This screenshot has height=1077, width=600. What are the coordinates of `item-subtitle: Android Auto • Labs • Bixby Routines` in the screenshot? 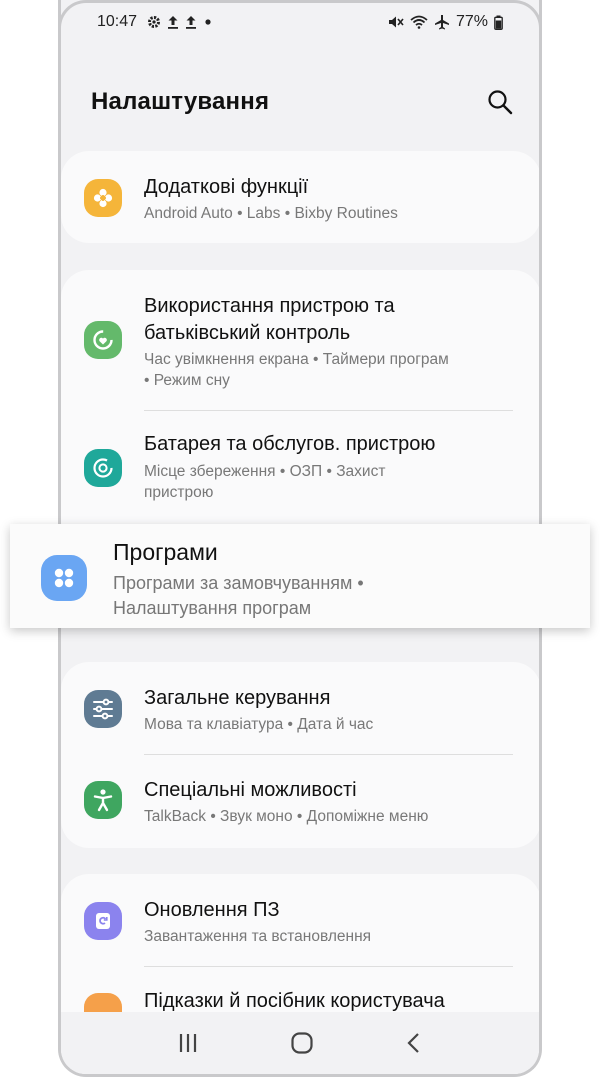 It's located at (271, 213).